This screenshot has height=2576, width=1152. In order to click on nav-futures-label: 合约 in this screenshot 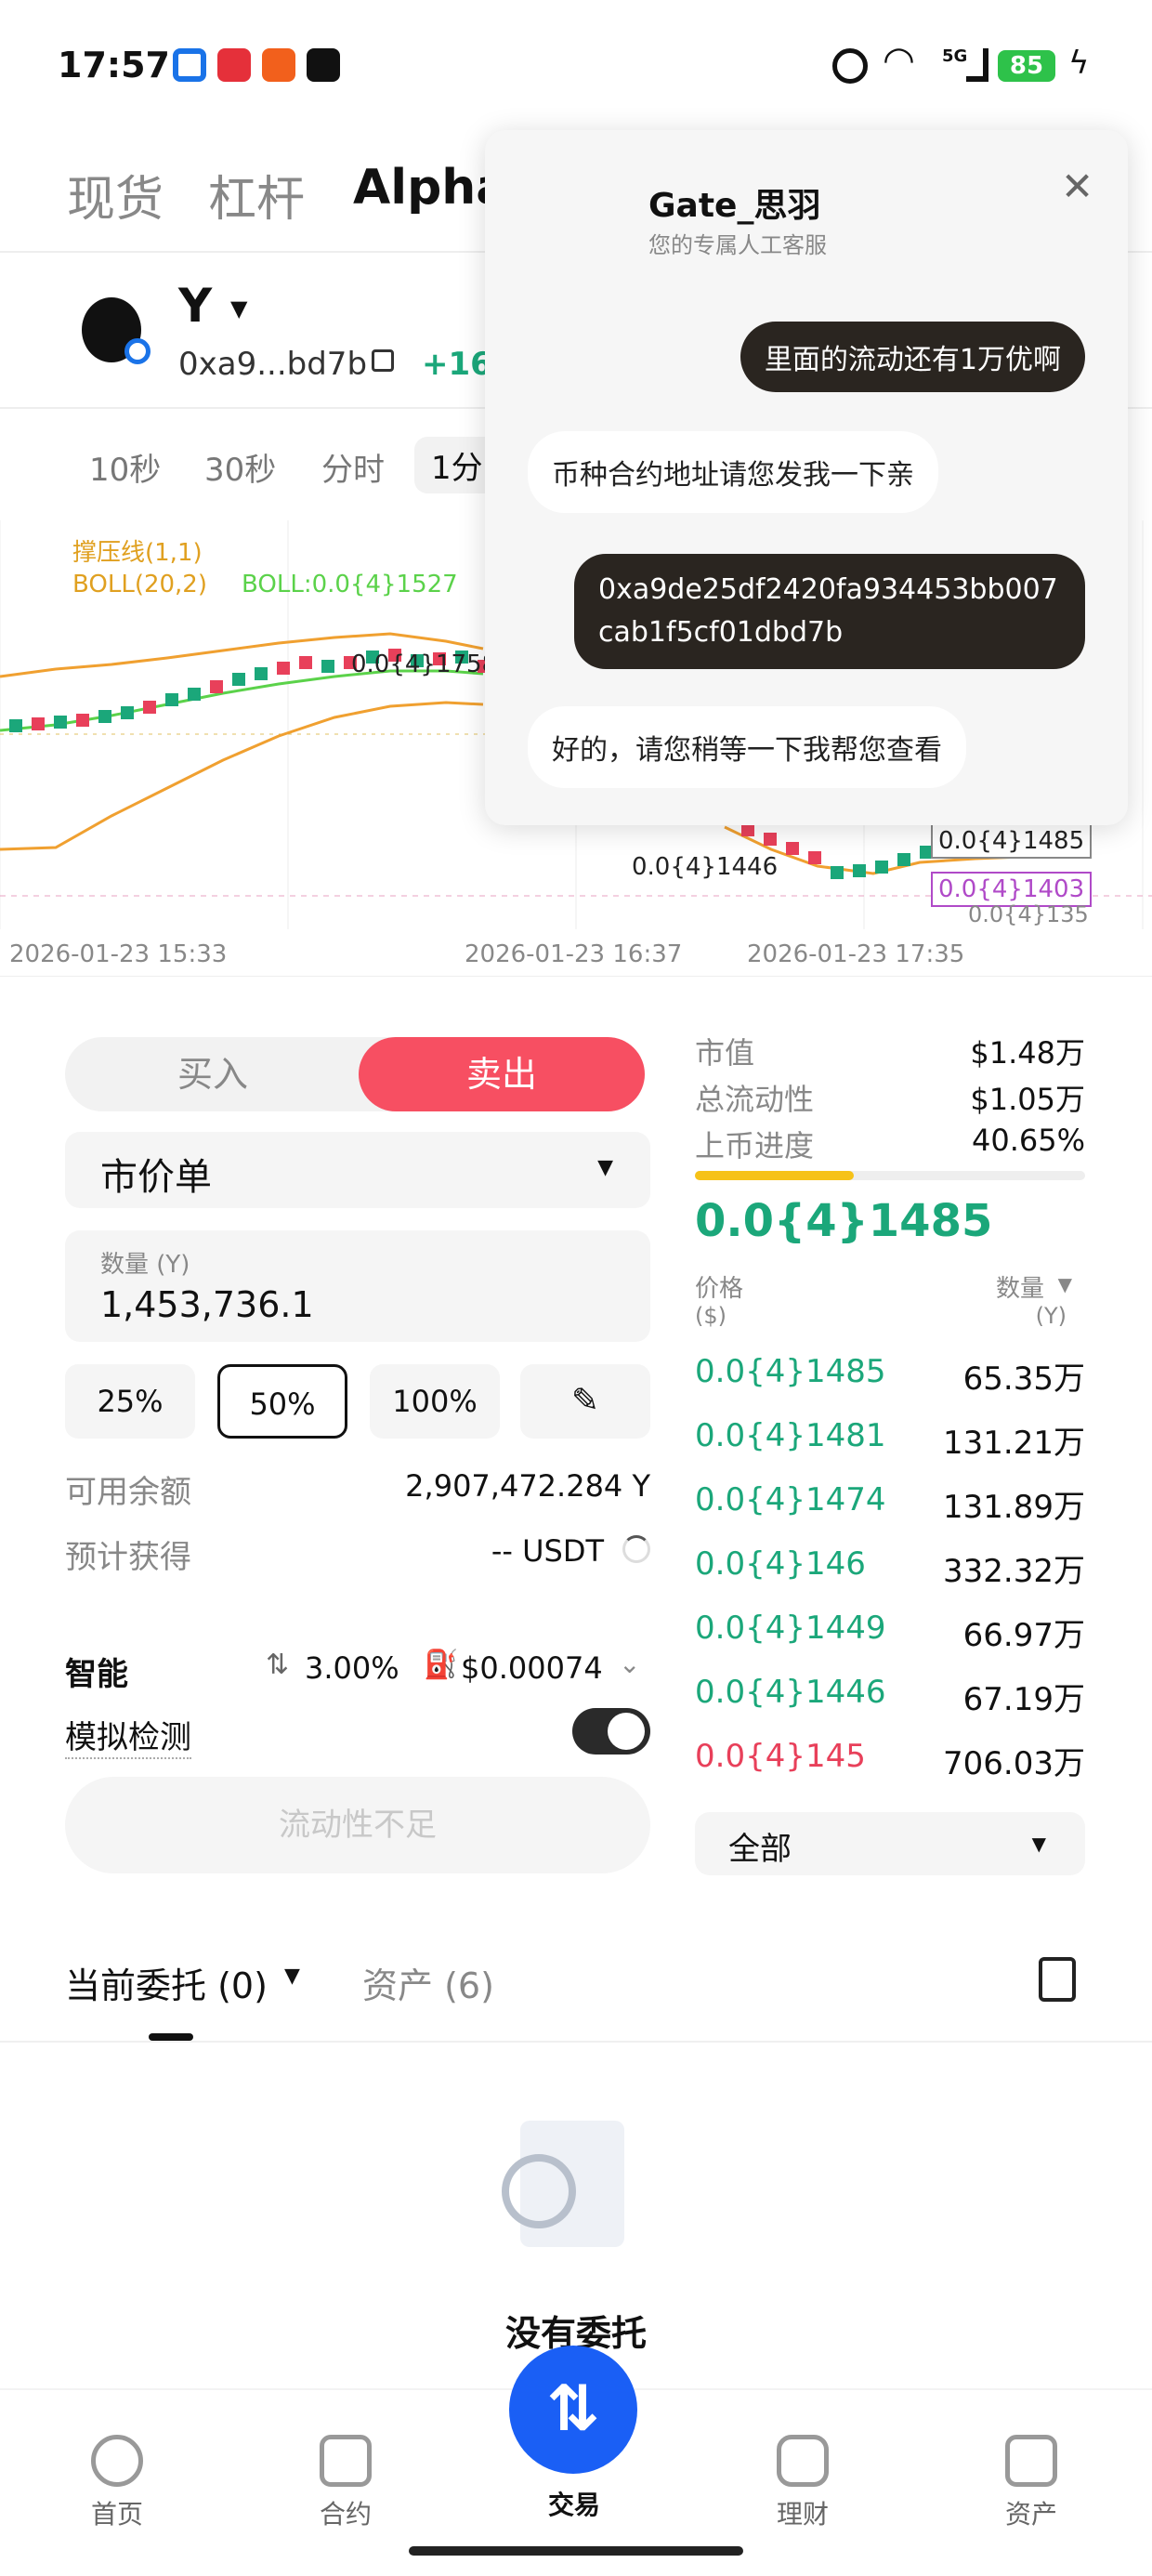, I will do `click(345, 2514)`.